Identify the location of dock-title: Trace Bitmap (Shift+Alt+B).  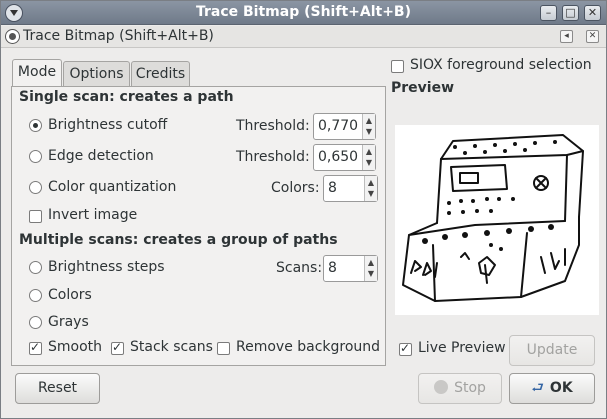
(118, 36).